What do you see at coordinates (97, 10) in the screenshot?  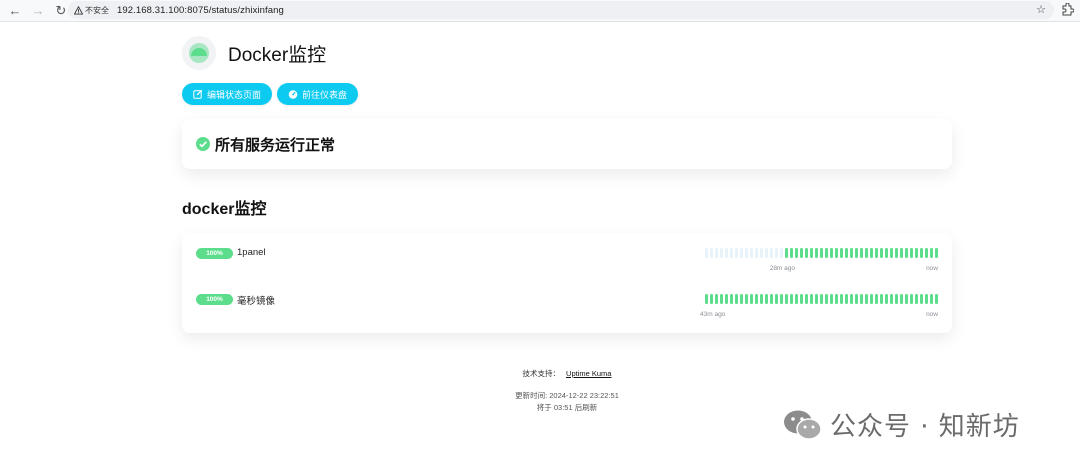 I see `security-label: 不安全` at bounding box center [97, 10].